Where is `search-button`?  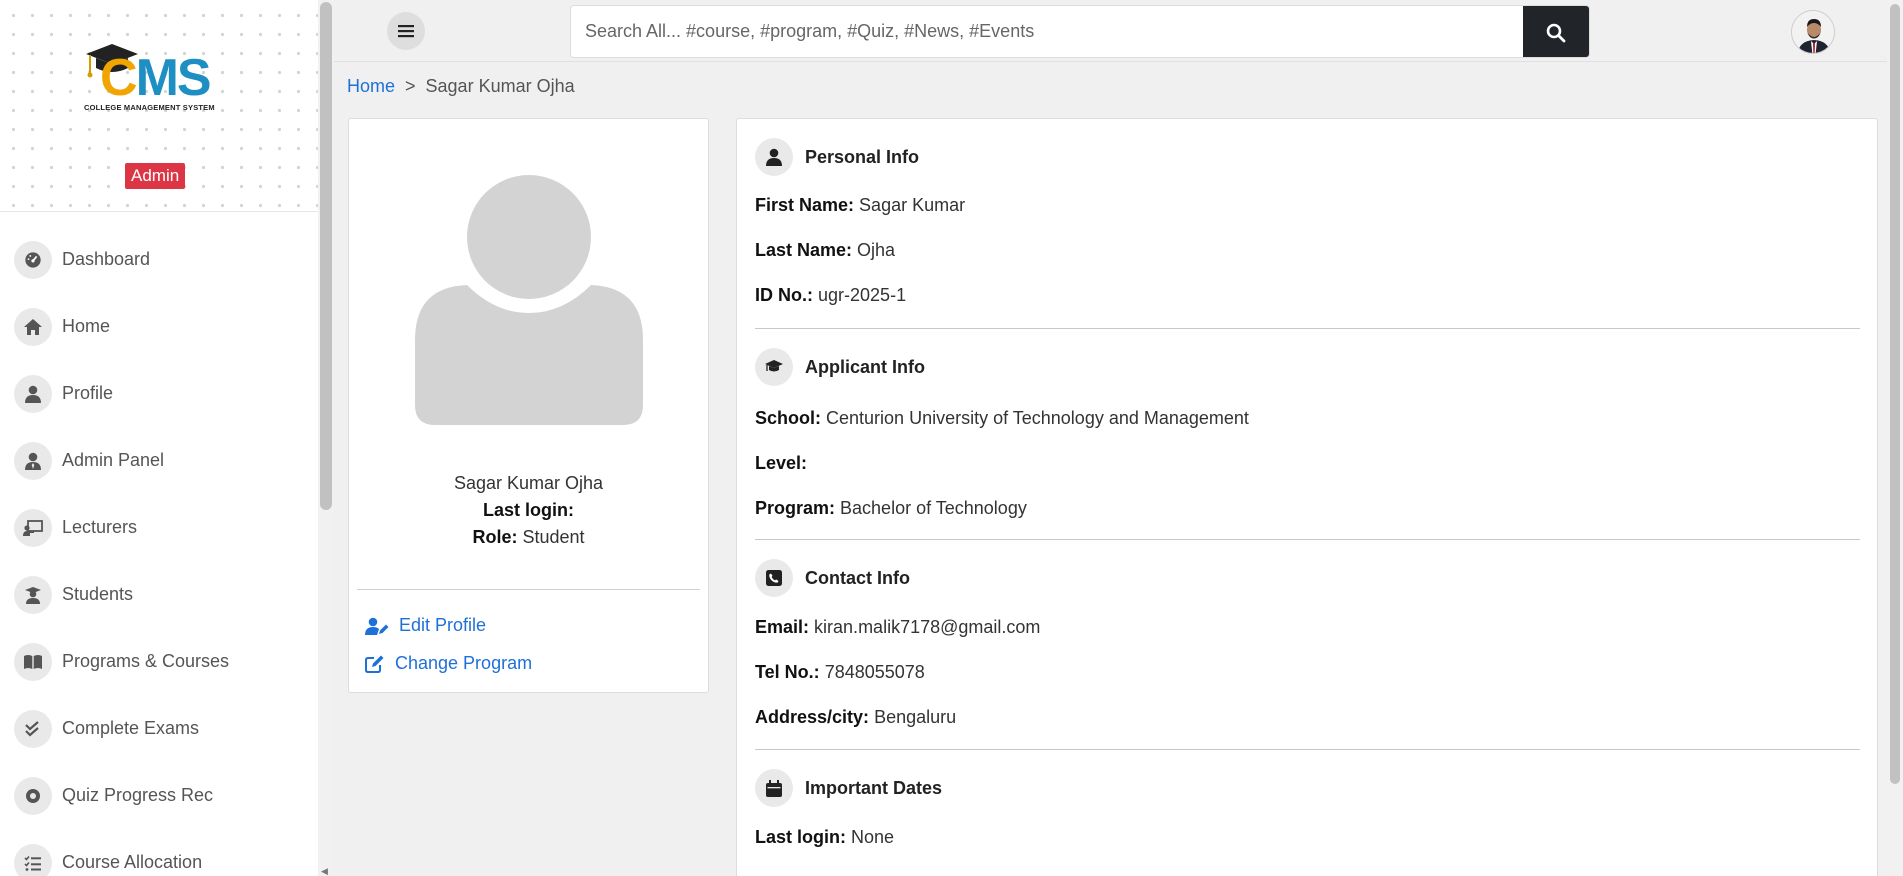 search-button is located at coordinates (1556, 31).